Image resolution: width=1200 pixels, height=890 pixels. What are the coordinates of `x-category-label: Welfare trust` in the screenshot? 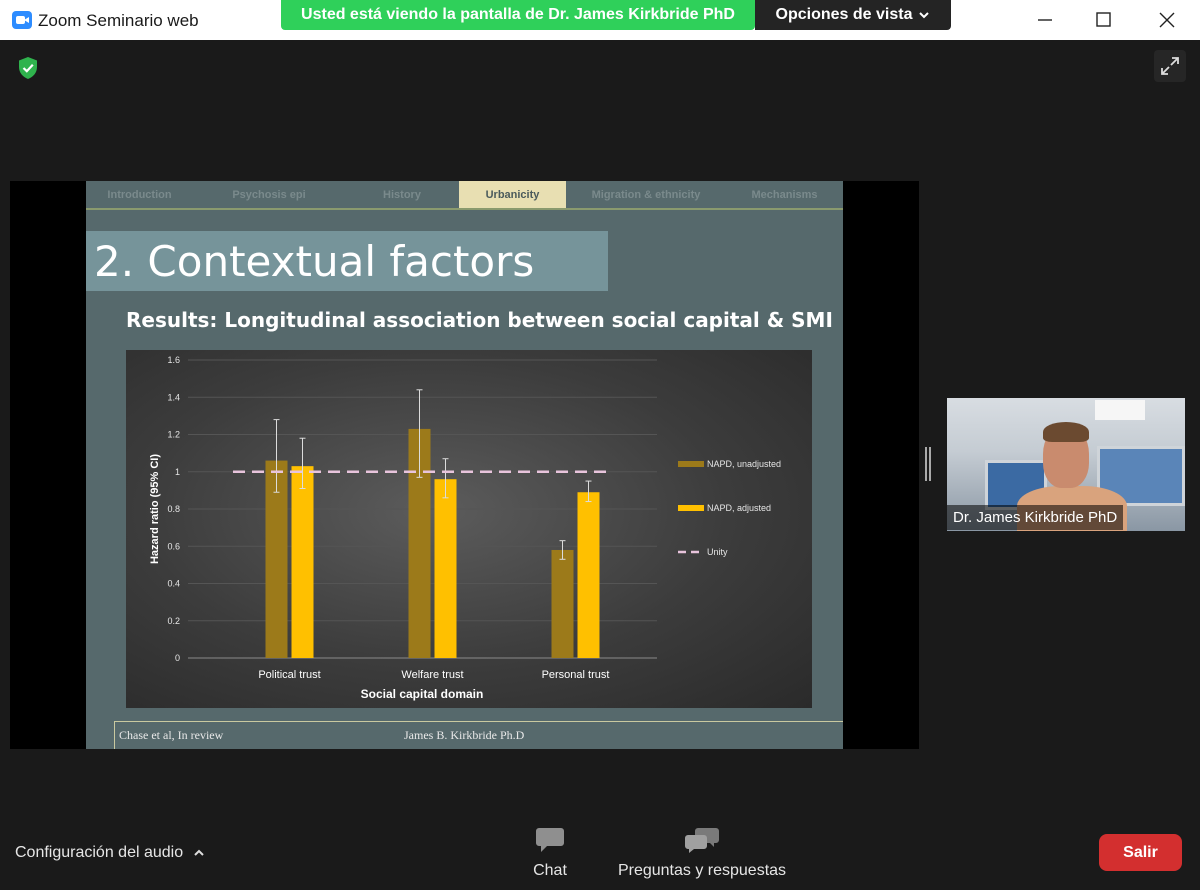 It's located at (432, 675).